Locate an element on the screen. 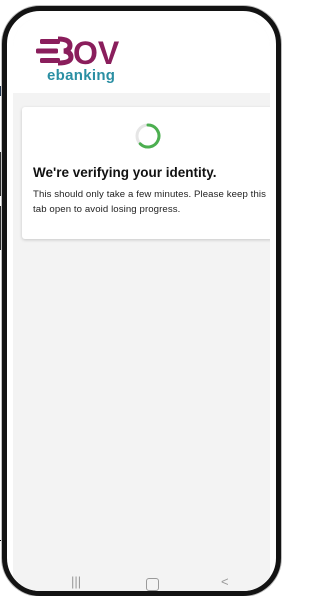 This screenshot has width=320, height=596. bov-logo: OV is located at coordinates (78, 52).